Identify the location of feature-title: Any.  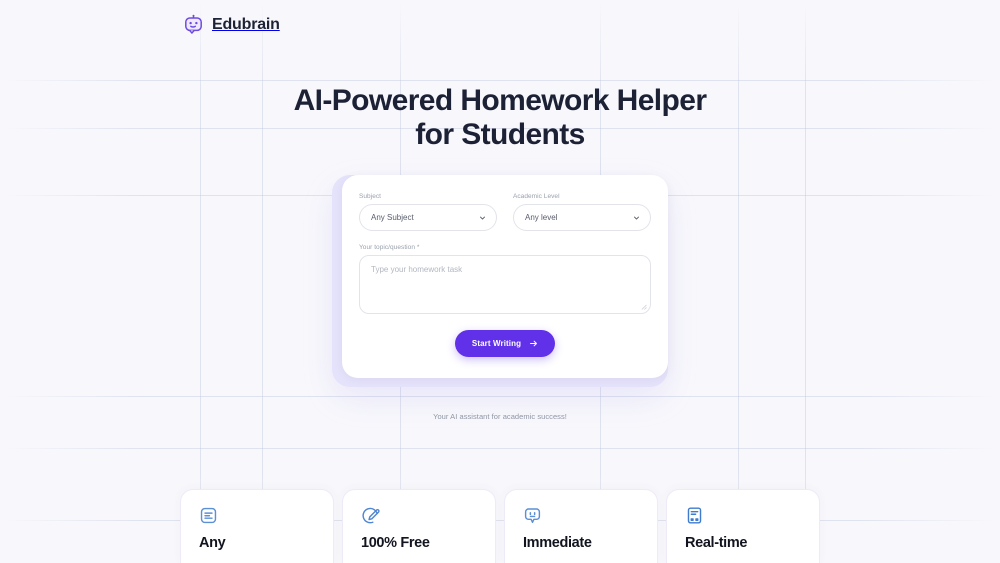
(212, 543).